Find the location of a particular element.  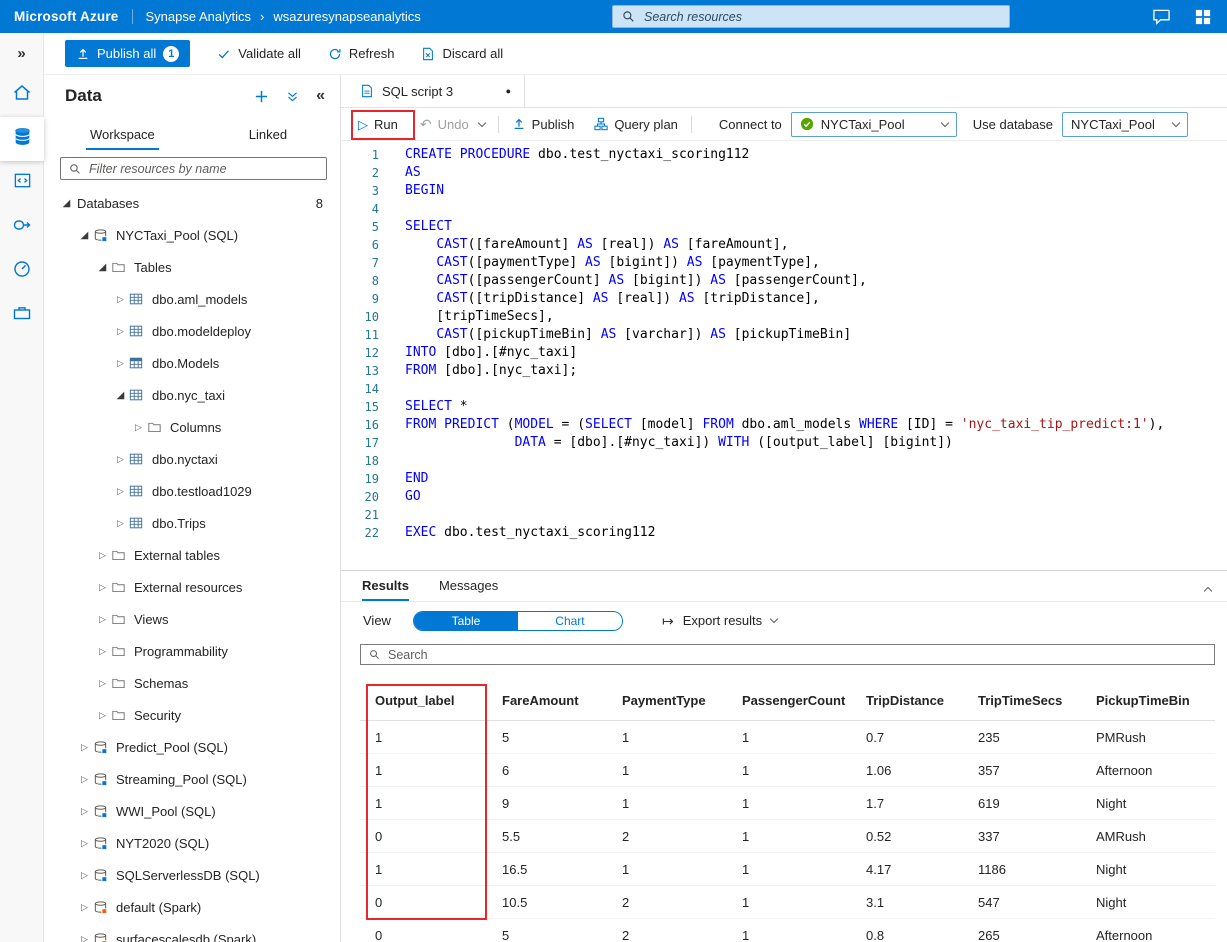

code-line: 10 [tripTimeSecs], is located at coordinates (784, 317).